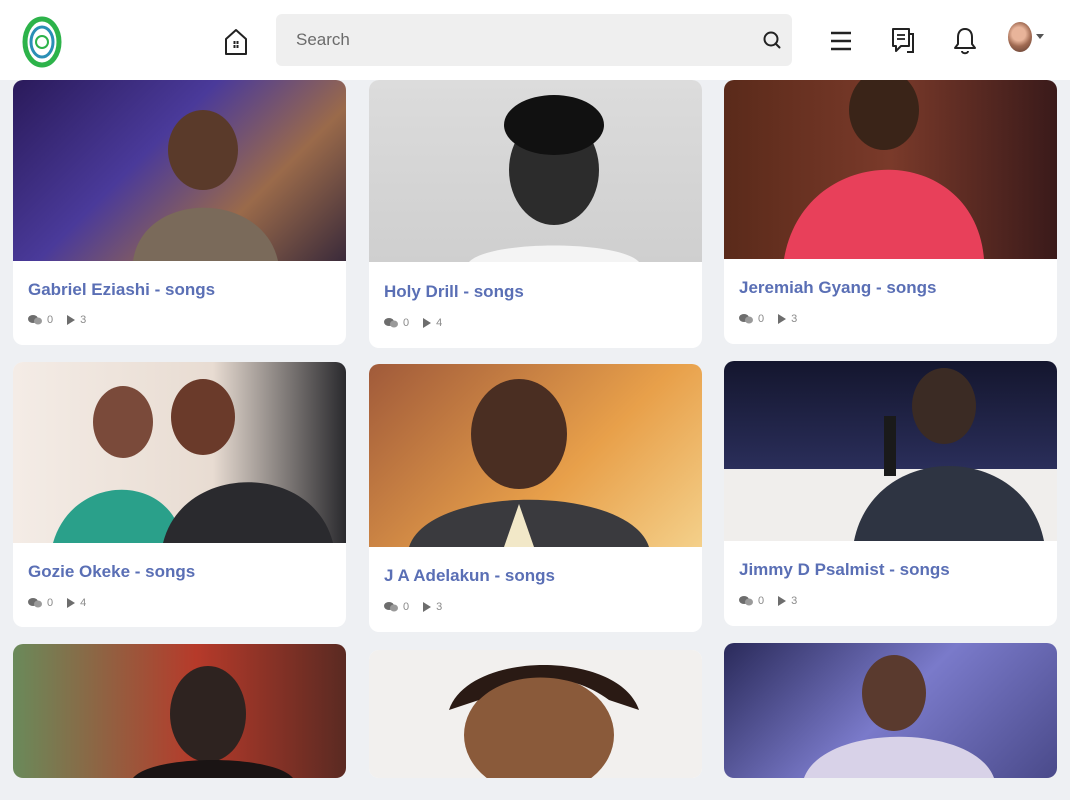 This screenshot has height=800, width=1070. Describe the element at coordinates (837, 288) in the screenshot. I see `card-title: Jeremiah Gyang - songs` at that location.